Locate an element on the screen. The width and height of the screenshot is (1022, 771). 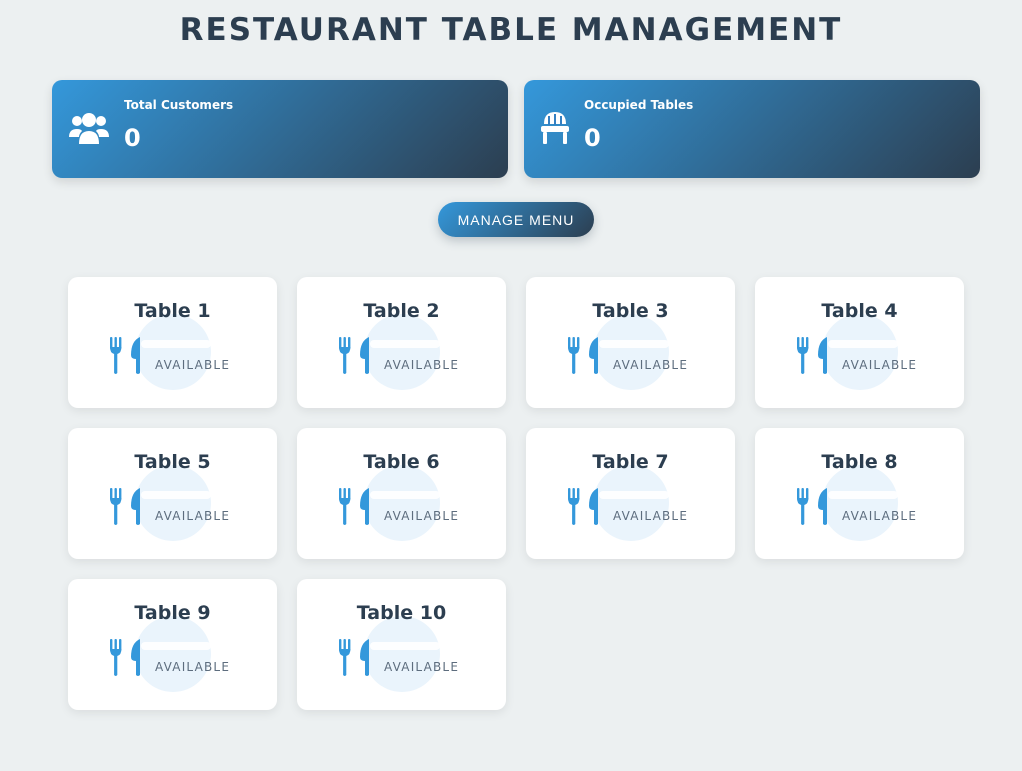
table-card-5: Table 5 AVAILABLE is located at coordinates (172, 493).